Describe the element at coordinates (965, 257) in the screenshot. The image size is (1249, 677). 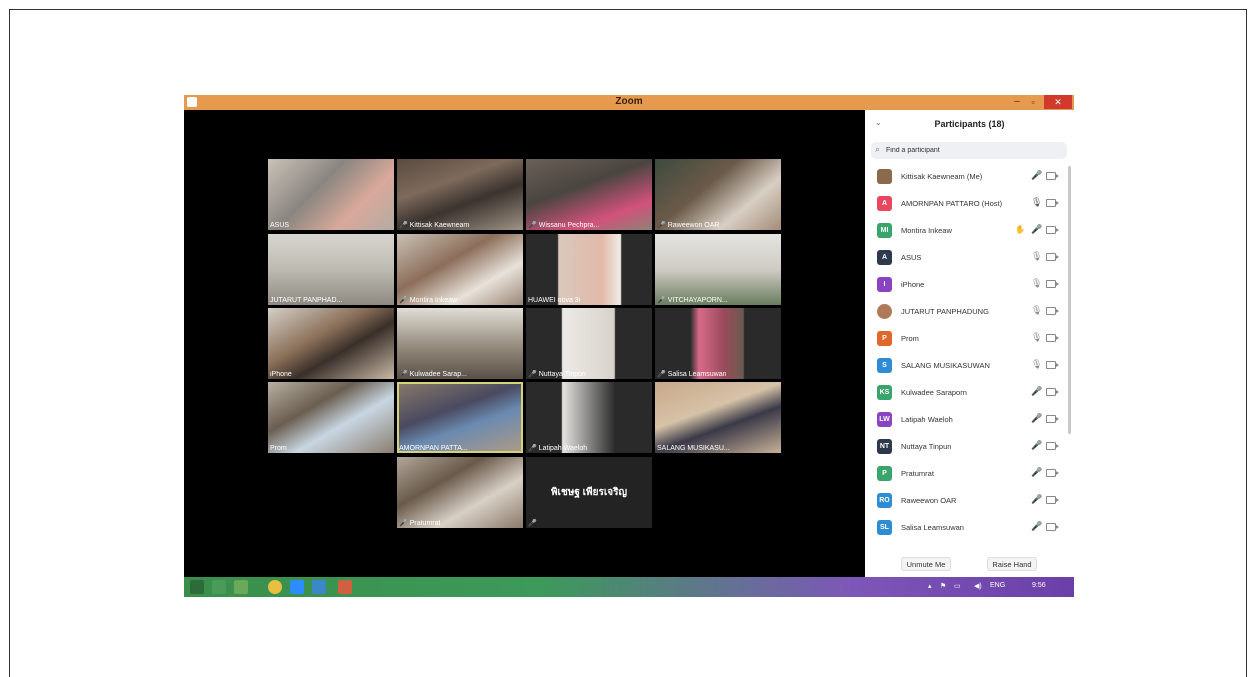
I see `participant-row: A ASUS 🎙` at that location.